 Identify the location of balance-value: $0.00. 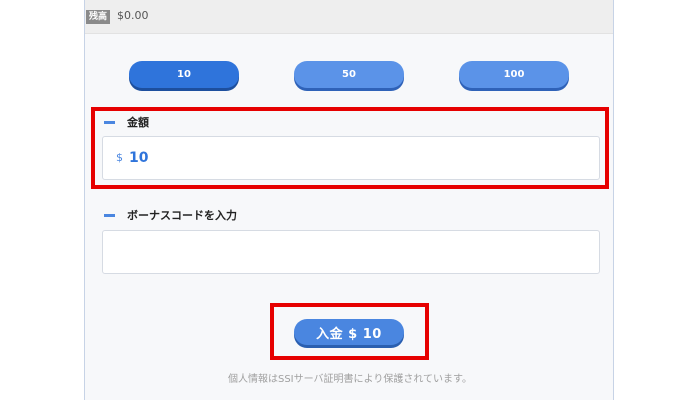
(133, 15).